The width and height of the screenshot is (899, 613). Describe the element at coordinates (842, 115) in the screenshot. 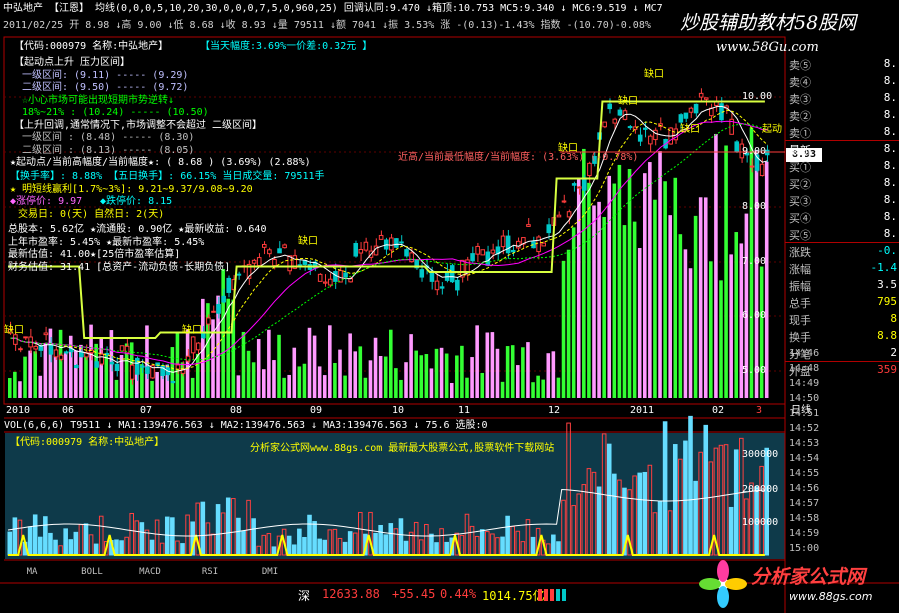

I see `quote-row-sell2: 卖② 8.` at that location.